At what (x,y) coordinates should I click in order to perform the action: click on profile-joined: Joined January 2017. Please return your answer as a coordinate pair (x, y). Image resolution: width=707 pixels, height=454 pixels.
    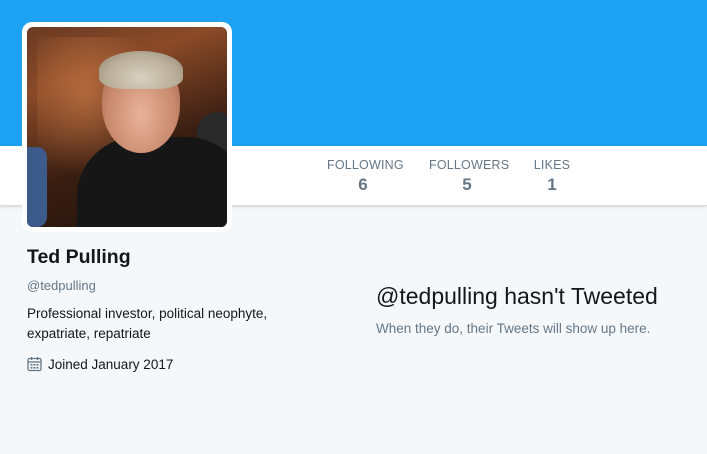
    Looking at the image, I should click on (100, 364).